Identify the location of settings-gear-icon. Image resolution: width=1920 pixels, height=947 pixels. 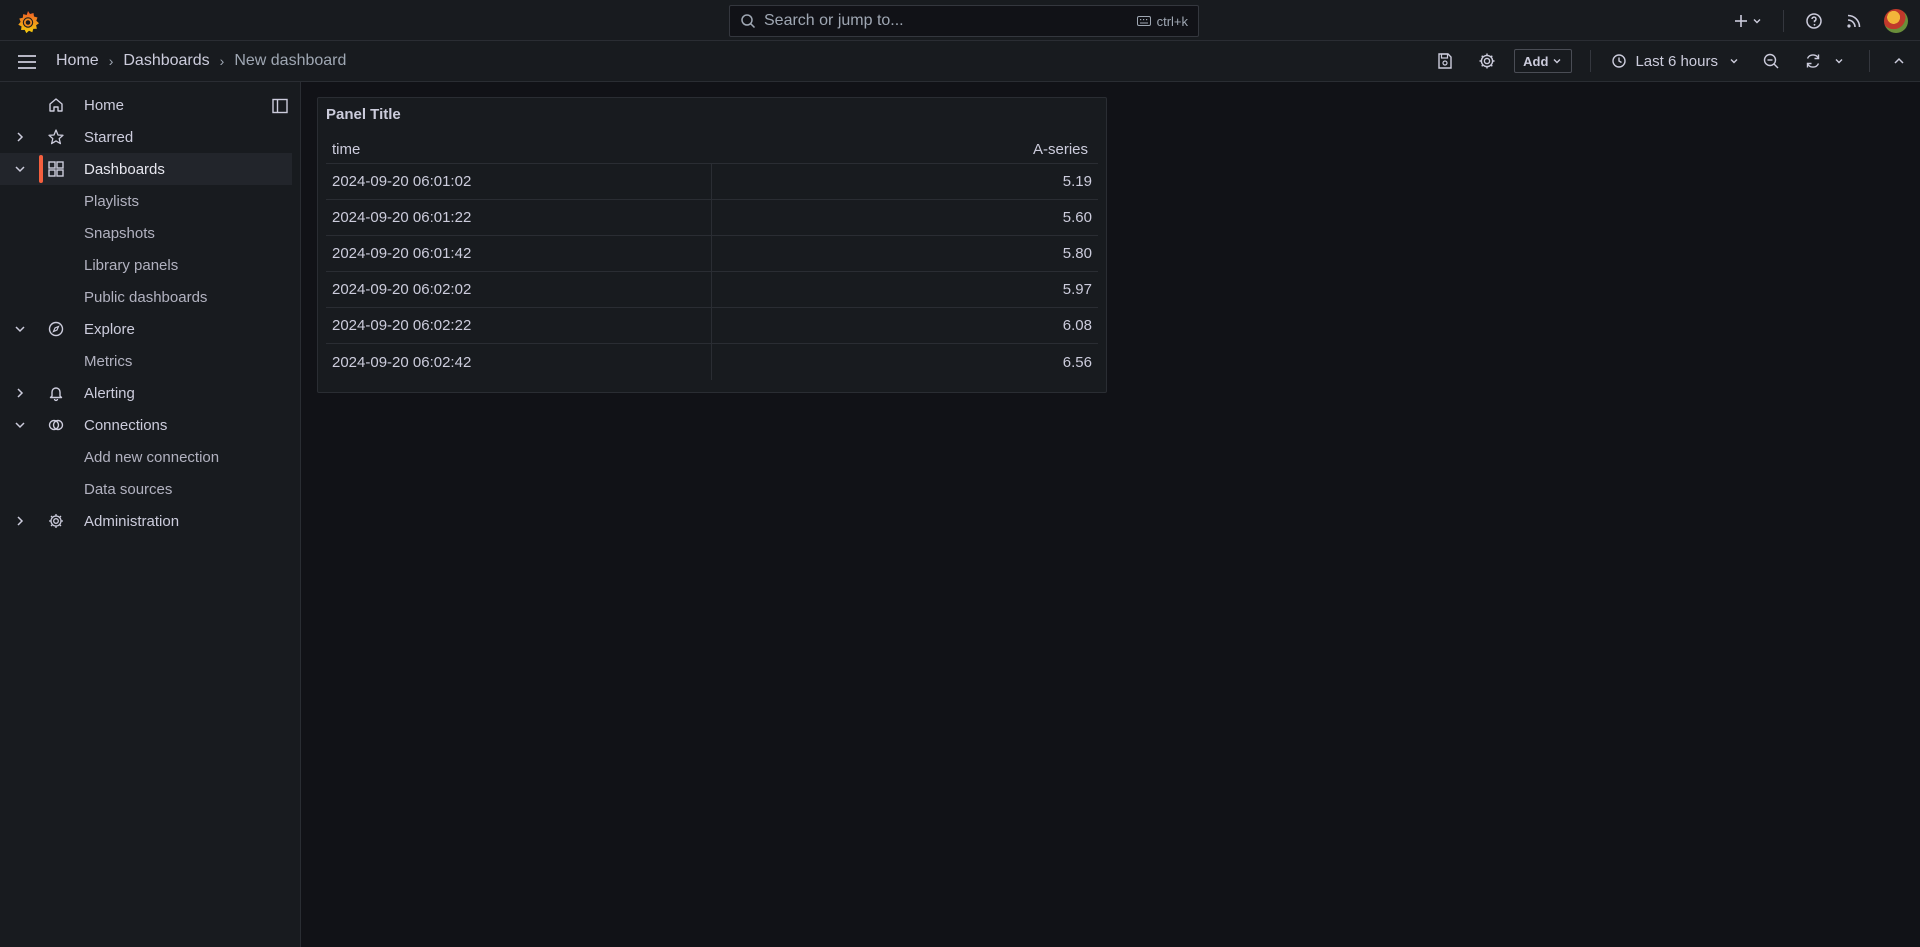
(1487, 61).